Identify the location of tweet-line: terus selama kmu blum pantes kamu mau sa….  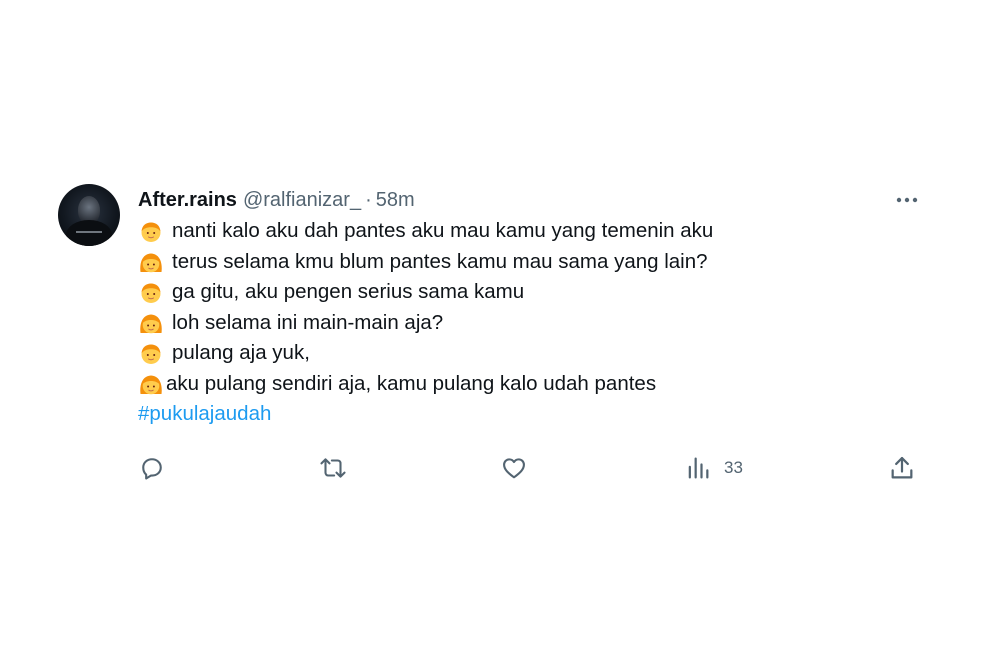
(533, 262).